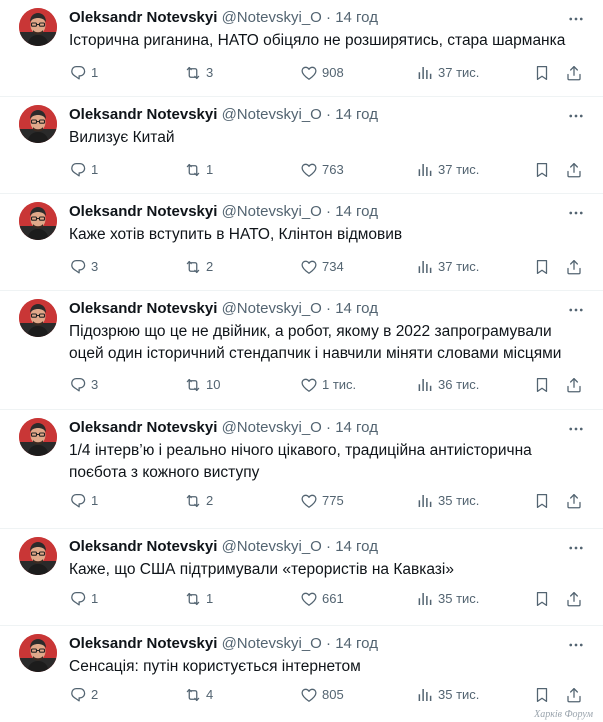 This screenshot has width=603, height=722. What do you see at coordinates (202, 385) in the screenshot?
I see `retweet-button: 10` at bounding box center [202, 385].